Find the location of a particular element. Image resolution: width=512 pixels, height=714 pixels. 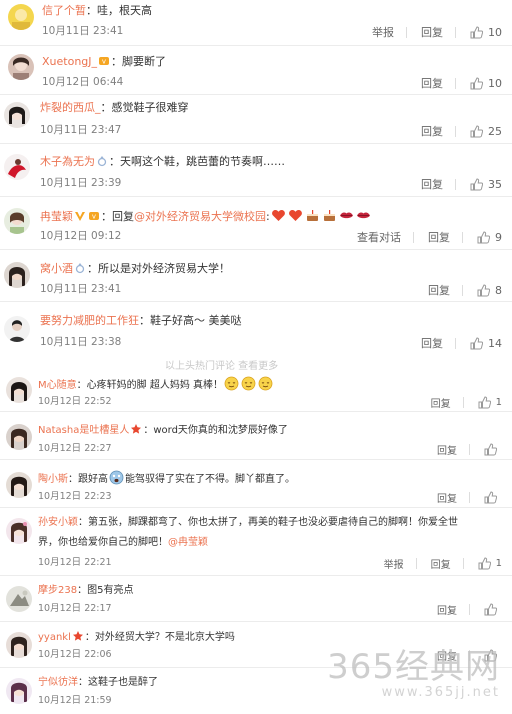

comment-text-continued: 界，你也给爱你自己的脚吧！ is located at coordinates (103, 542).